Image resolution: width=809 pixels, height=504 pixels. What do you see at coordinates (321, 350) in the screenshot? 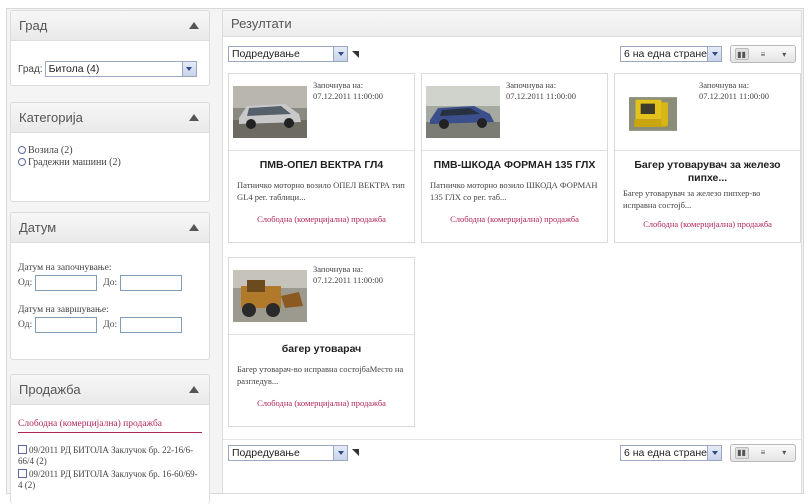
I see `card-title: багер утоварач` at bounding box center [321, 350].